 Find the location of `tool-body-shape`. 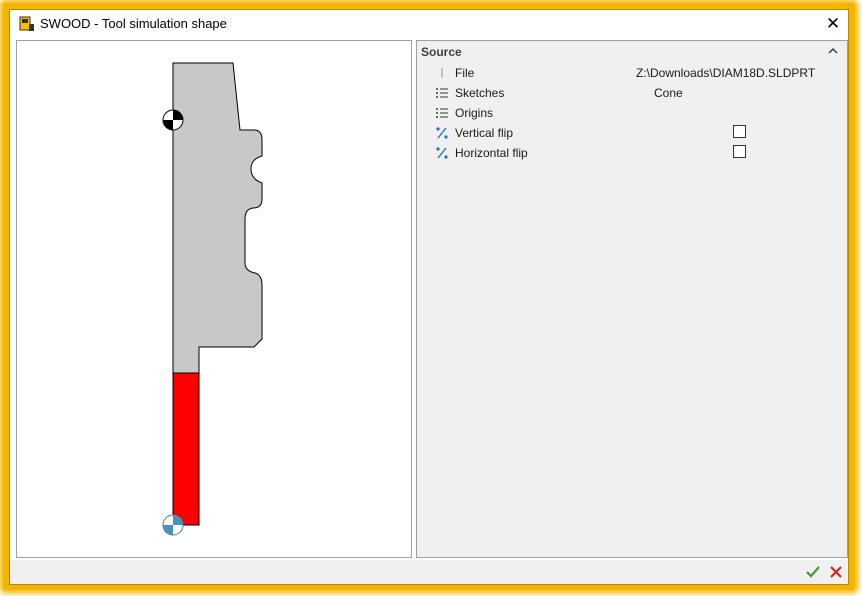

tool-body-shape is located at coordinates (217, 218).